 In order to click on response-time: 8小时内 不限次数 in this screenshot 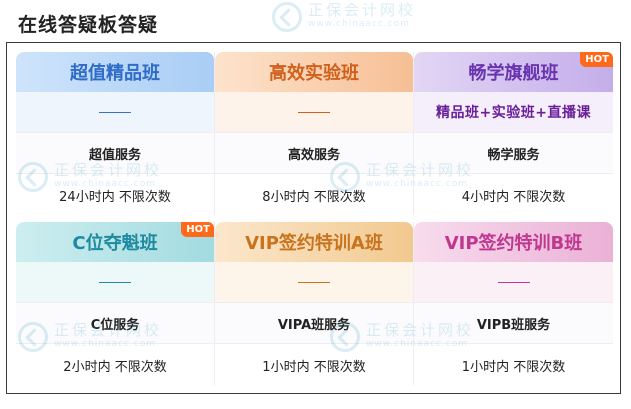, I will do `click(314, 197)`.